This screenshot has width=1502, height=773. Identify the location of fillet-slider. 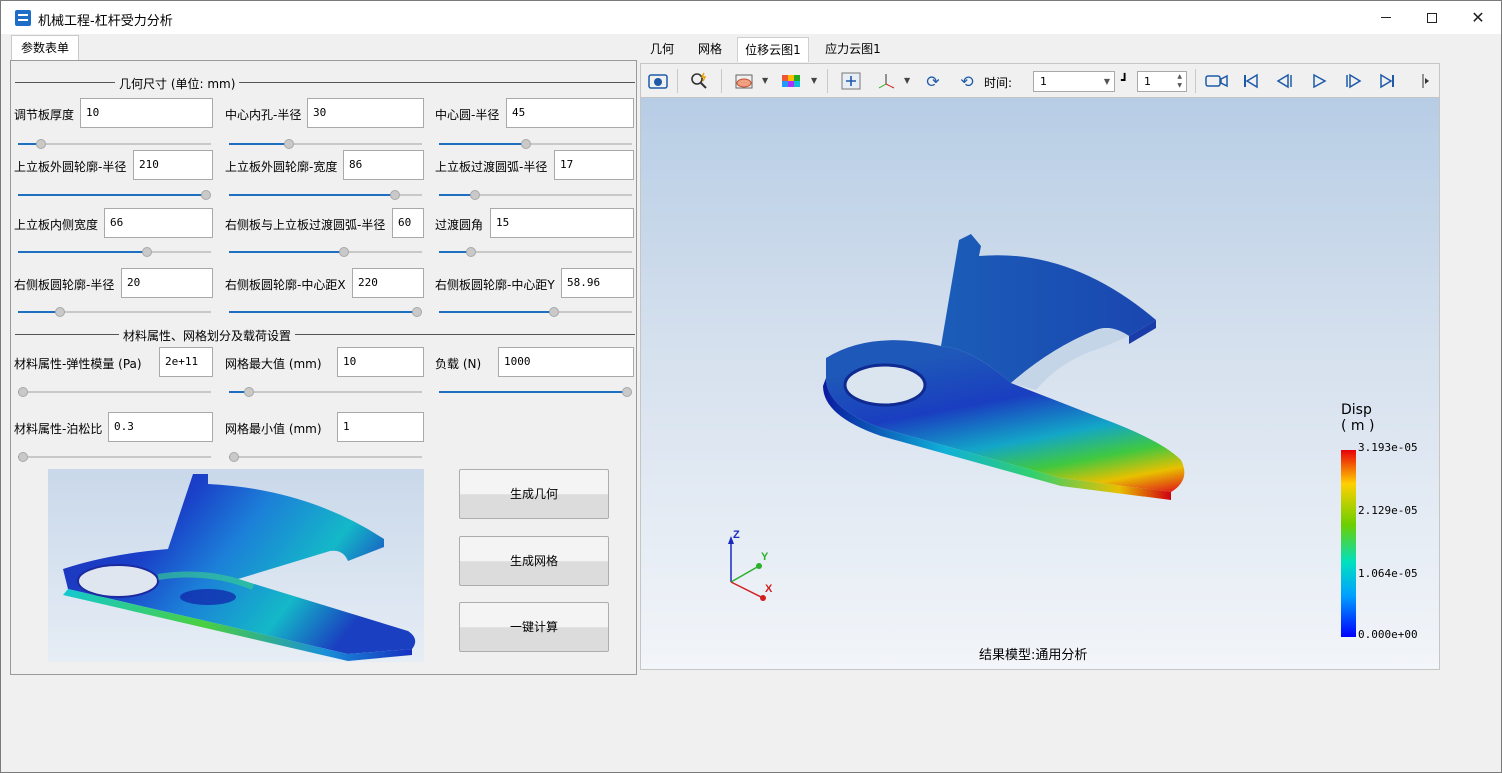
(535, 252).